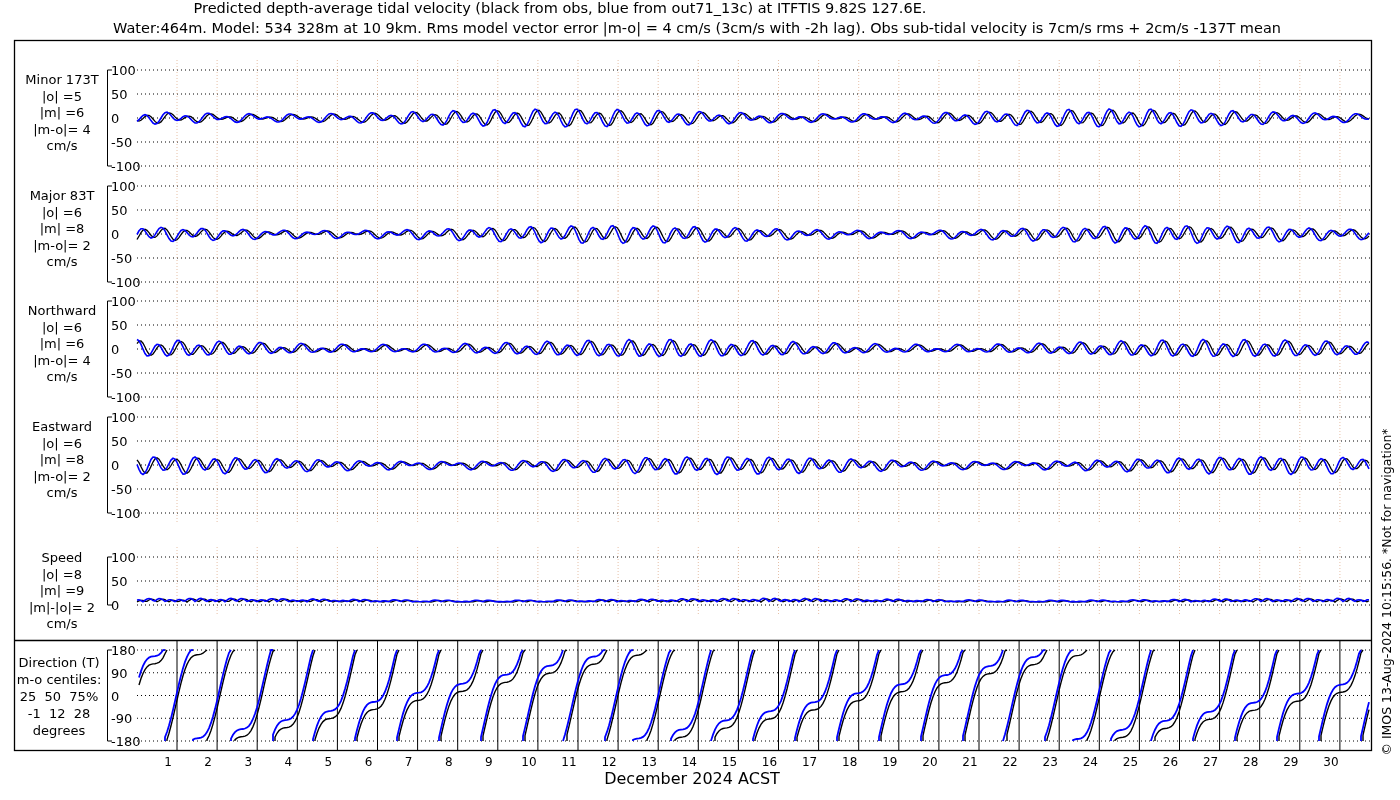  What do you see at coordinates (408, 762) in the screenshot?
I see `x-tick-label: 7` at bounding box center [408, 762].